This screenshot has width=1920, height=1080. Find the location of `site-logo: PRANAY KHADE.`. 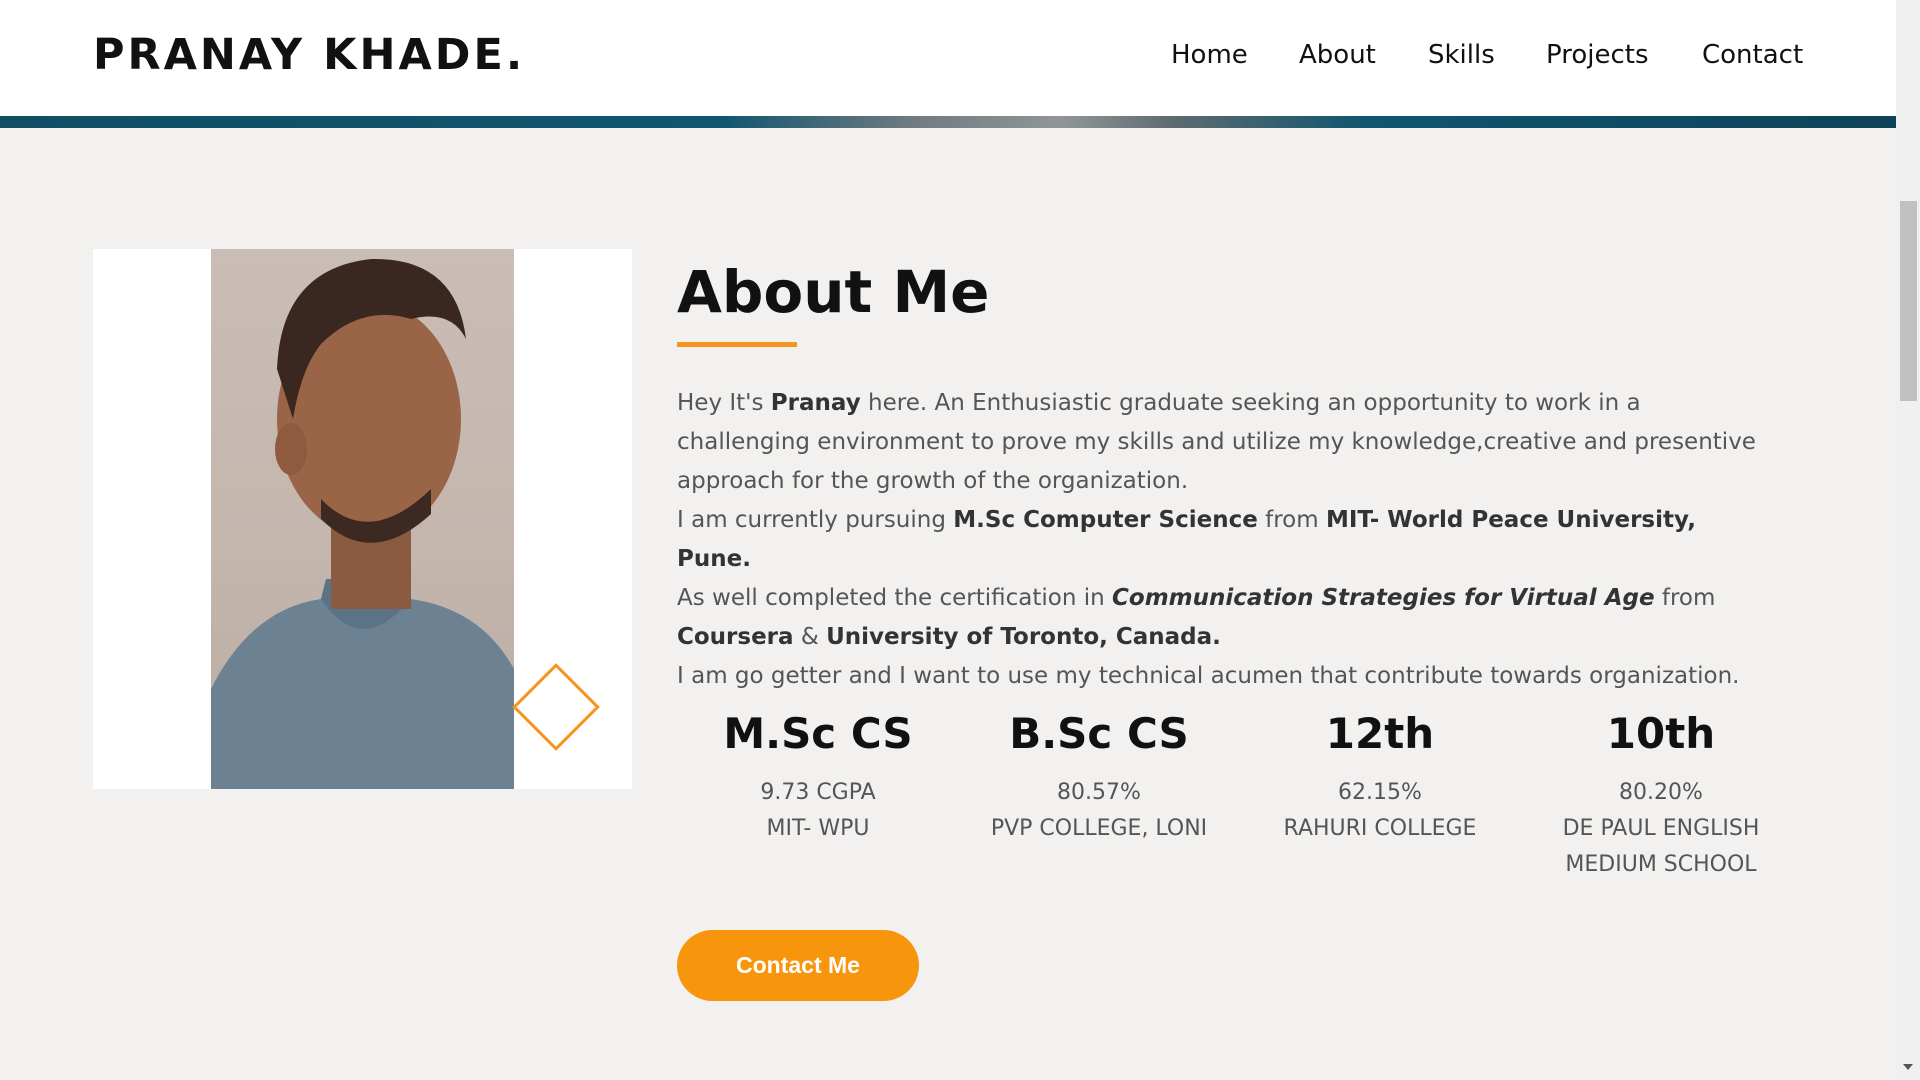

site-logo: PRANAY KHADE. is located at coordinates (309, 55).